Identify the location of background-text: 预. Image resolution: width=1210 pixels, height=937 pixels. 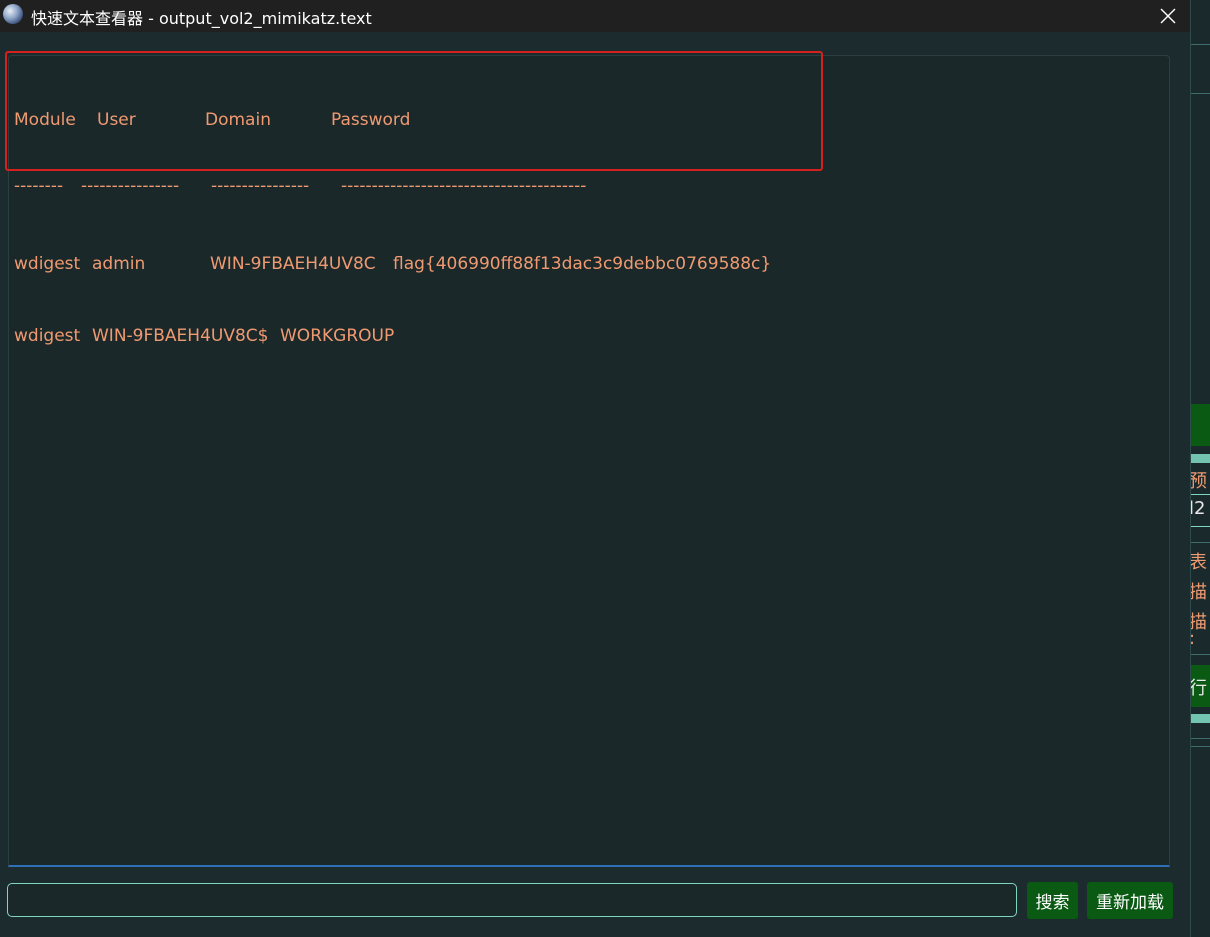
(1199, 481).